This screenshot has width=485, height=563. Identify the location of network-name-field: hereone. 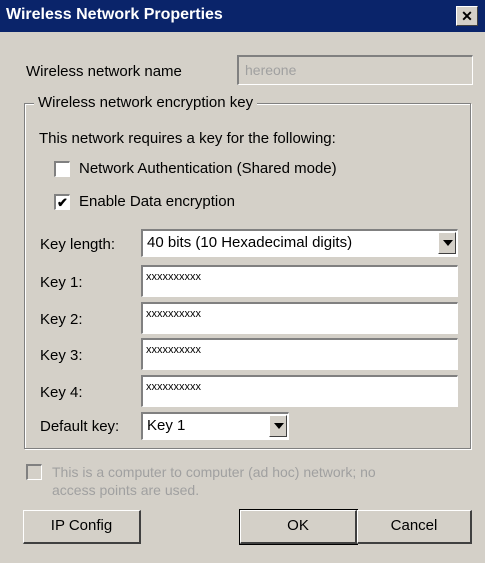
(355, 70).